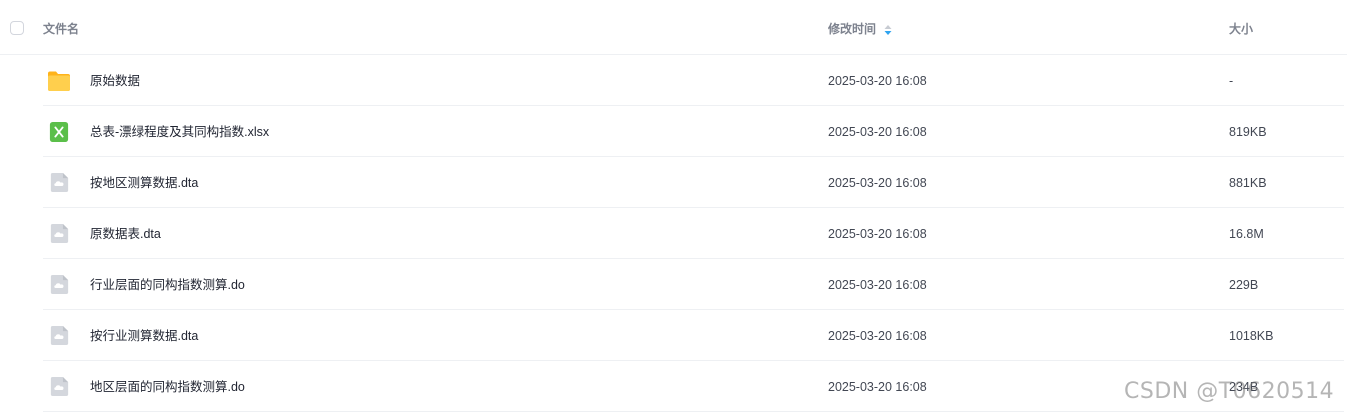  I want to click on sort-icon, so click(888, 30).